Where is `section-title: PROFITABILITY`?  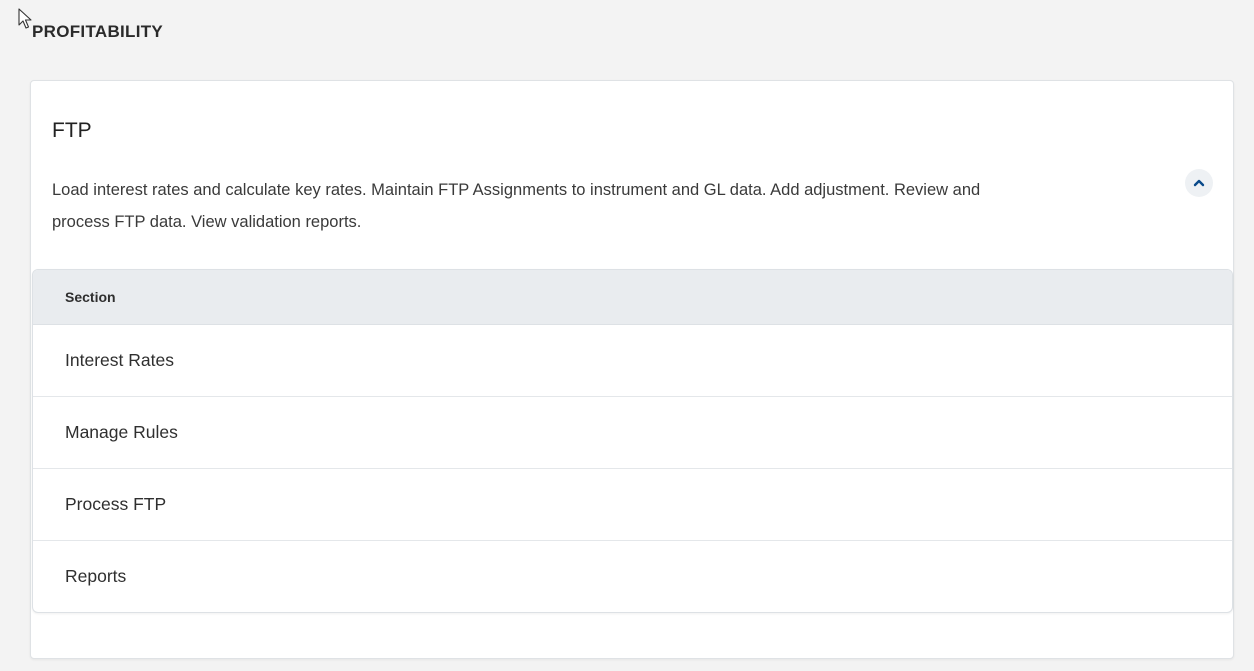
section-title: PROFITABILITY is located at coordinates (98, 31).